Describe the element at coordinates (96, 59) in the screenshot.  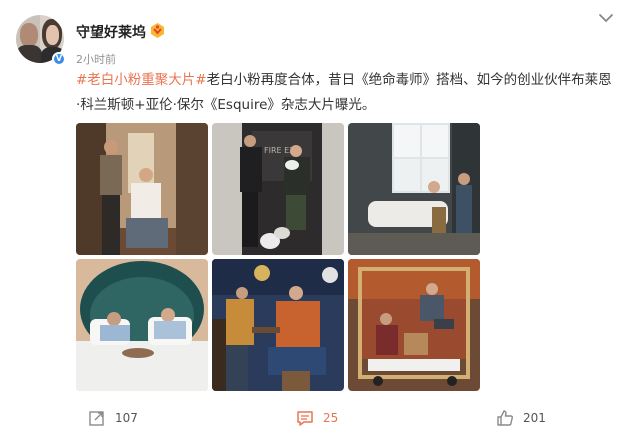
I see `post-timestamp: 2小时前` at that location.